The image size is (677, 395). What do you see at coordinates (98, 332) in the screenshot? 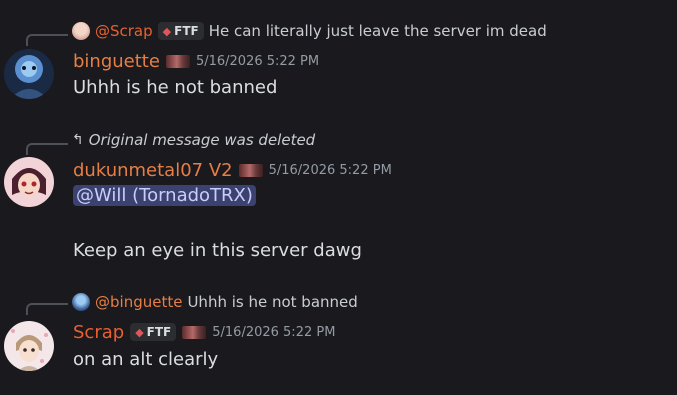
I see `username: Scrap` at bounding box center [98, 332].